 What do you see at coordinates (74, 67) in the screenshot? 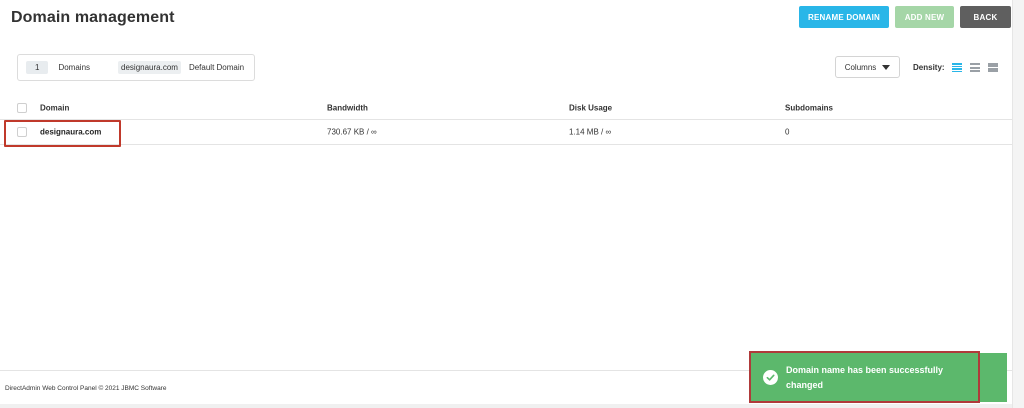
I see `domain-count-label: Domains` at bounding box center [74, 67].